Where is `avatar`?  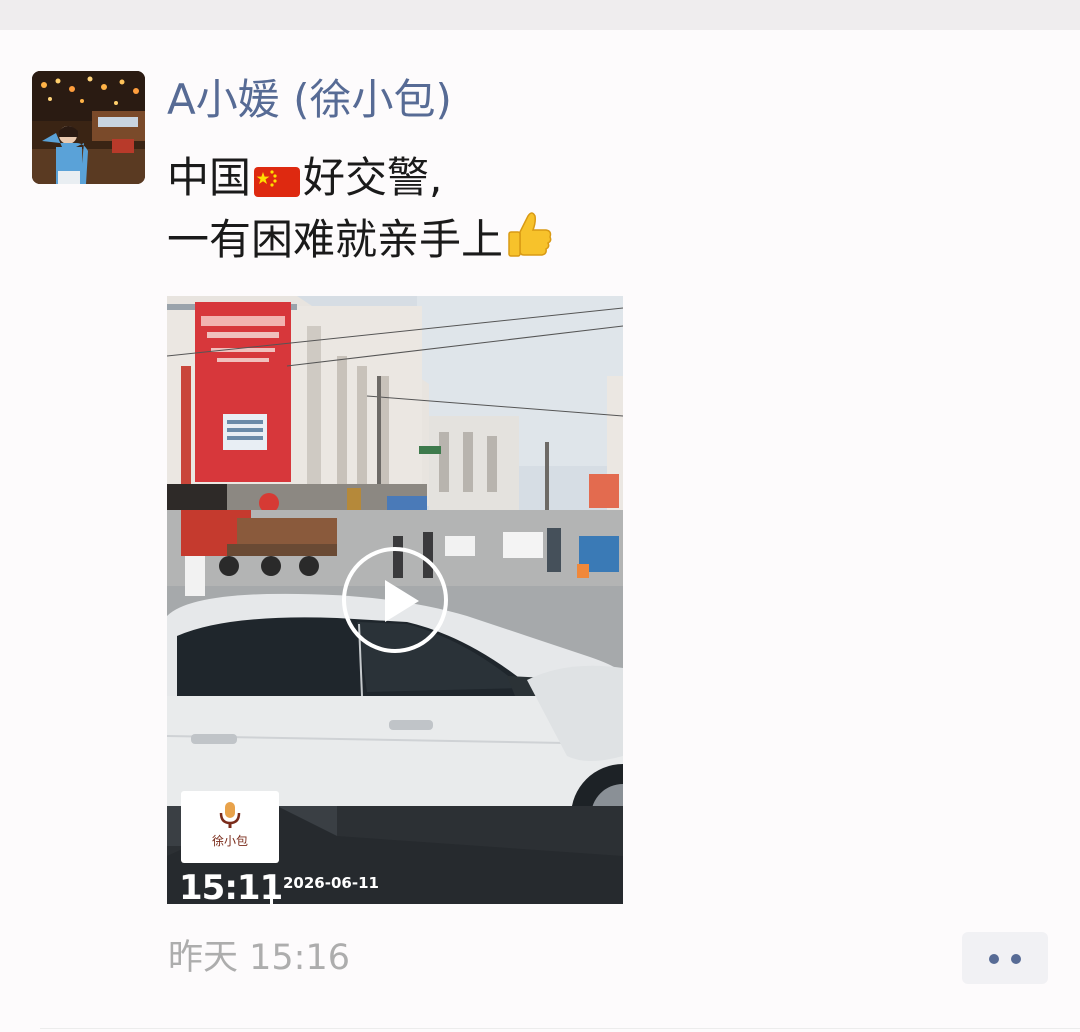
avatar is located at coordinates (88, 127).